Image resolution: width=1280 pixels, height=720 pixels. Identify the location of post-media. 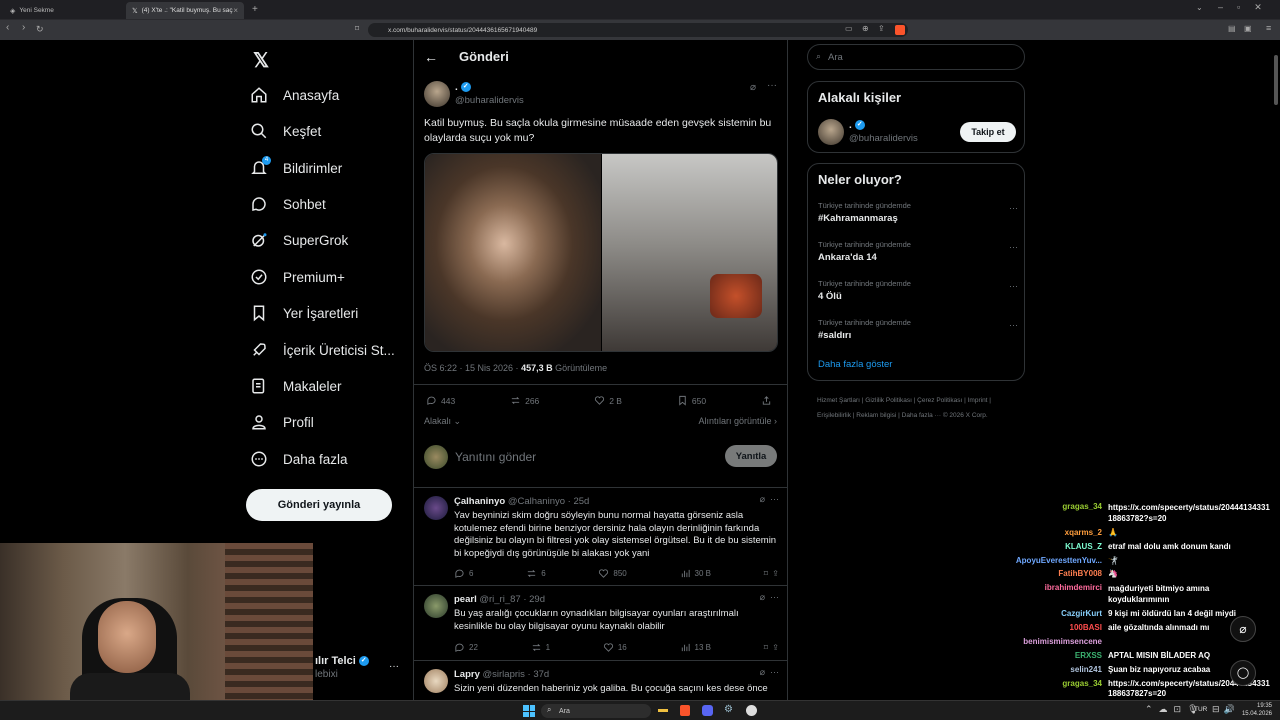
(601, 252).